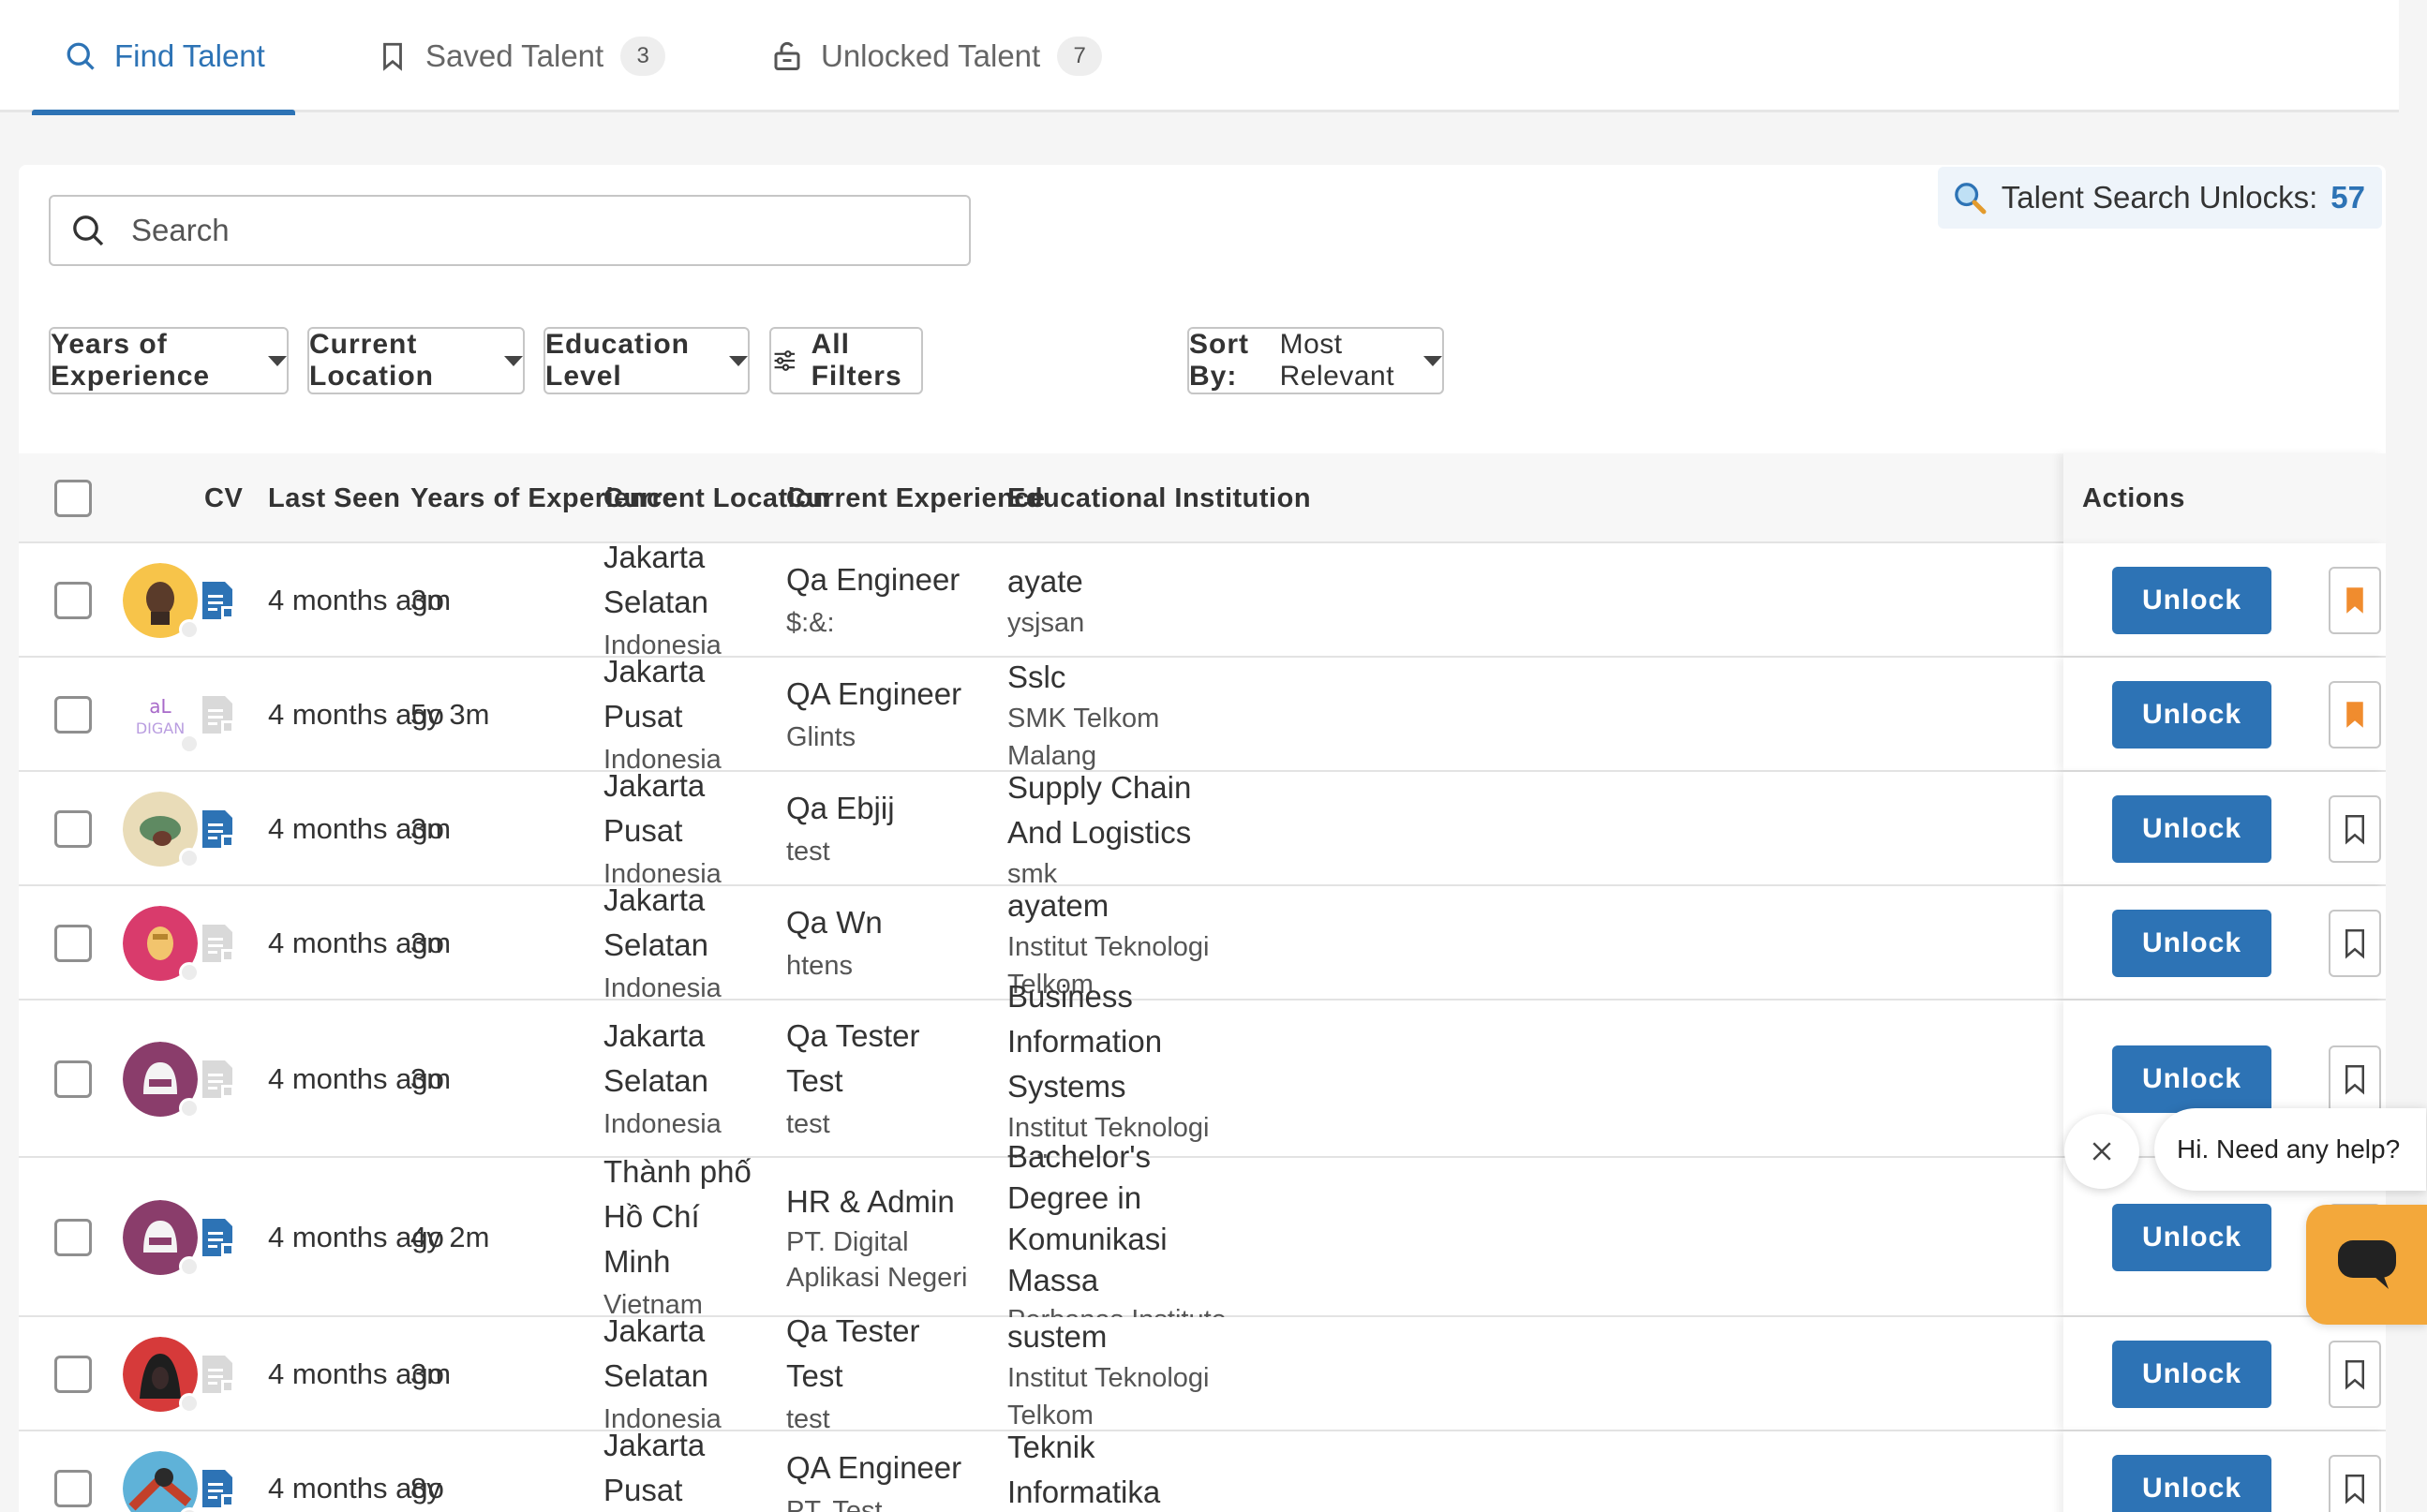 The height and width of the screenshot is (1512, 2427). What do you see at coordinates (550, 230) in the screenshot?
I see `search-input` at bounding box center [550, 230].